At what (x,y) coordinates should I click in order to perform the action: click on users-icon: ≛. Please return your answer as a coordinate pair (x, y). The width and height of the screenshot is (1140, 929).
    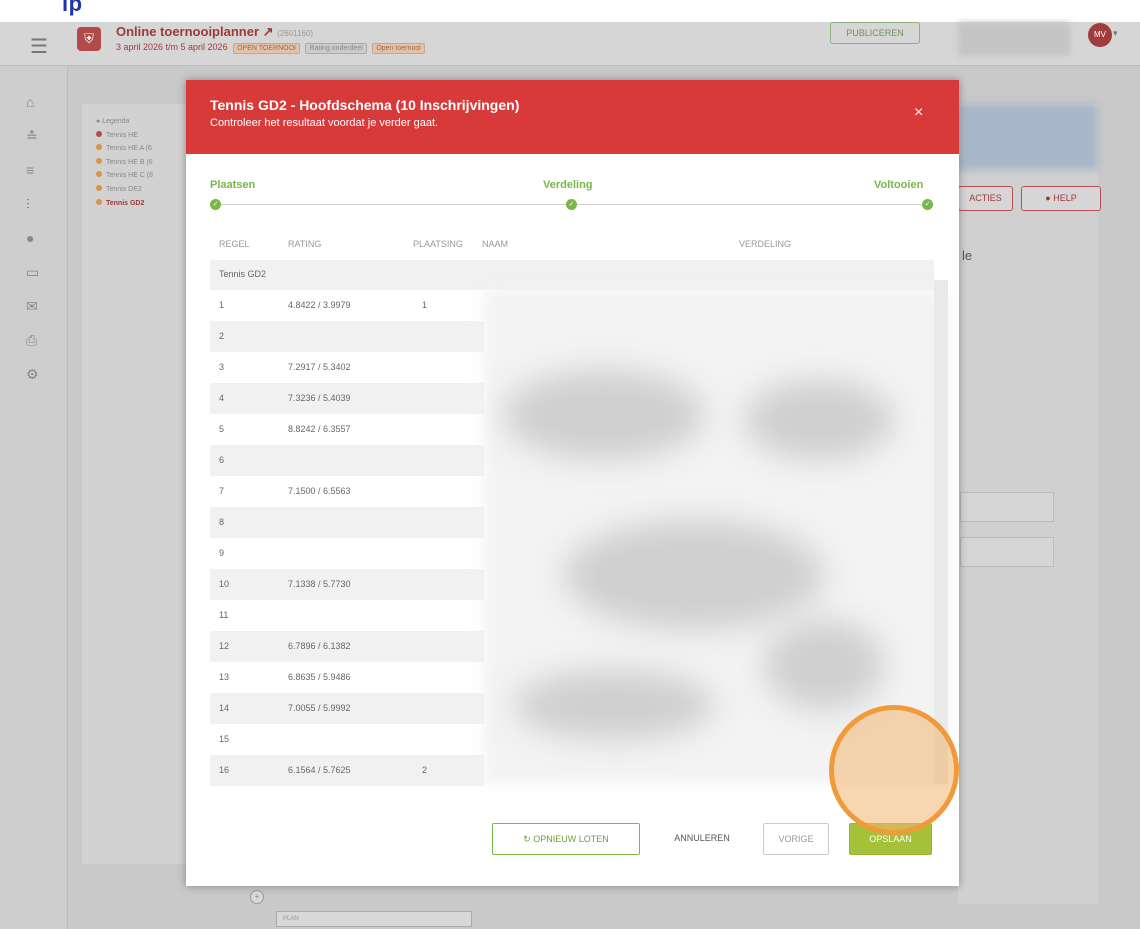
    Looking at the image, I should click on (32, 136).